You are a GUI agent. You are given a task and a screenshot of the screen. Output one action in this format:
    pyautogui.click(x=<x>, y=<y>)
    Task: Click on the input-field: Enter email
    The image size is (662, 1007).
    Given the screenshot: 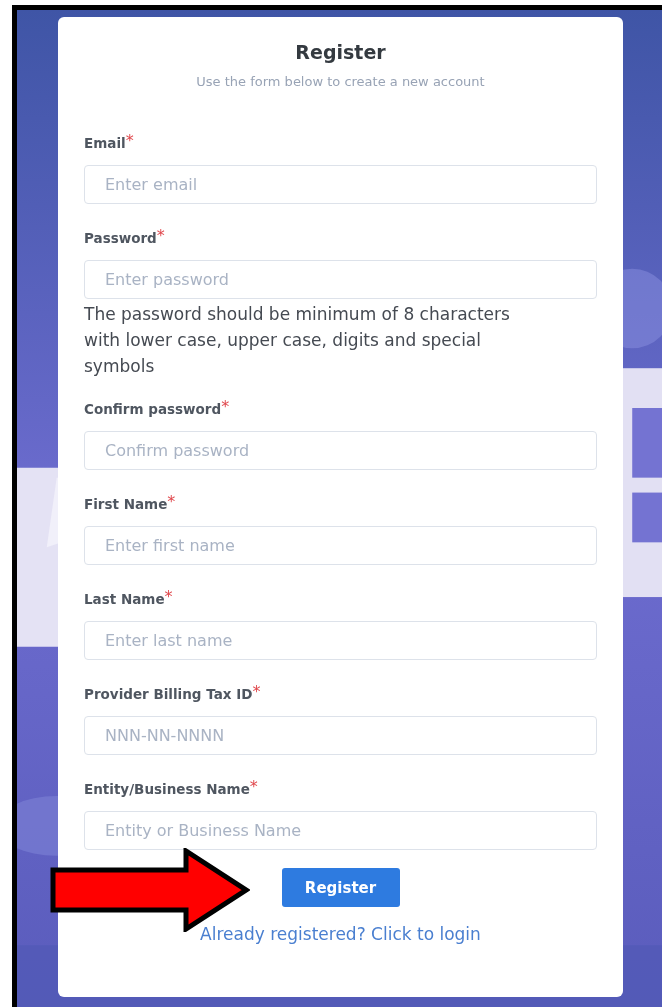 What is the action you would take?
    pyautogui.click(x=340, y=184)
    